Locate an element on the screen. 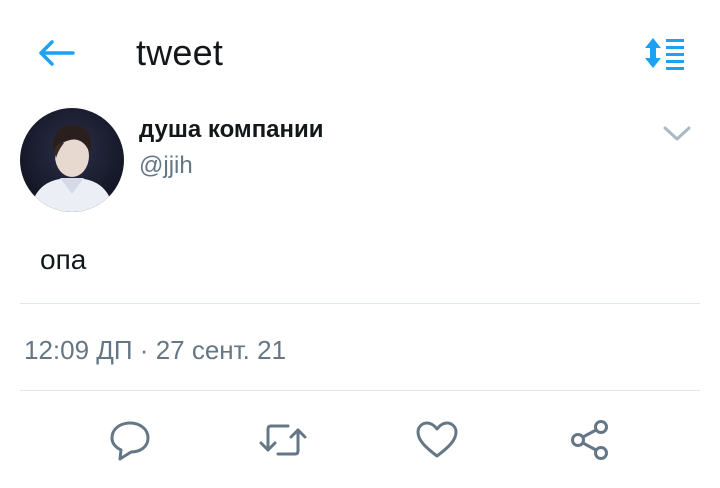 The width and height of the screenshot is (720, 488). sort-order-icon is located at coordinates (664, 54).